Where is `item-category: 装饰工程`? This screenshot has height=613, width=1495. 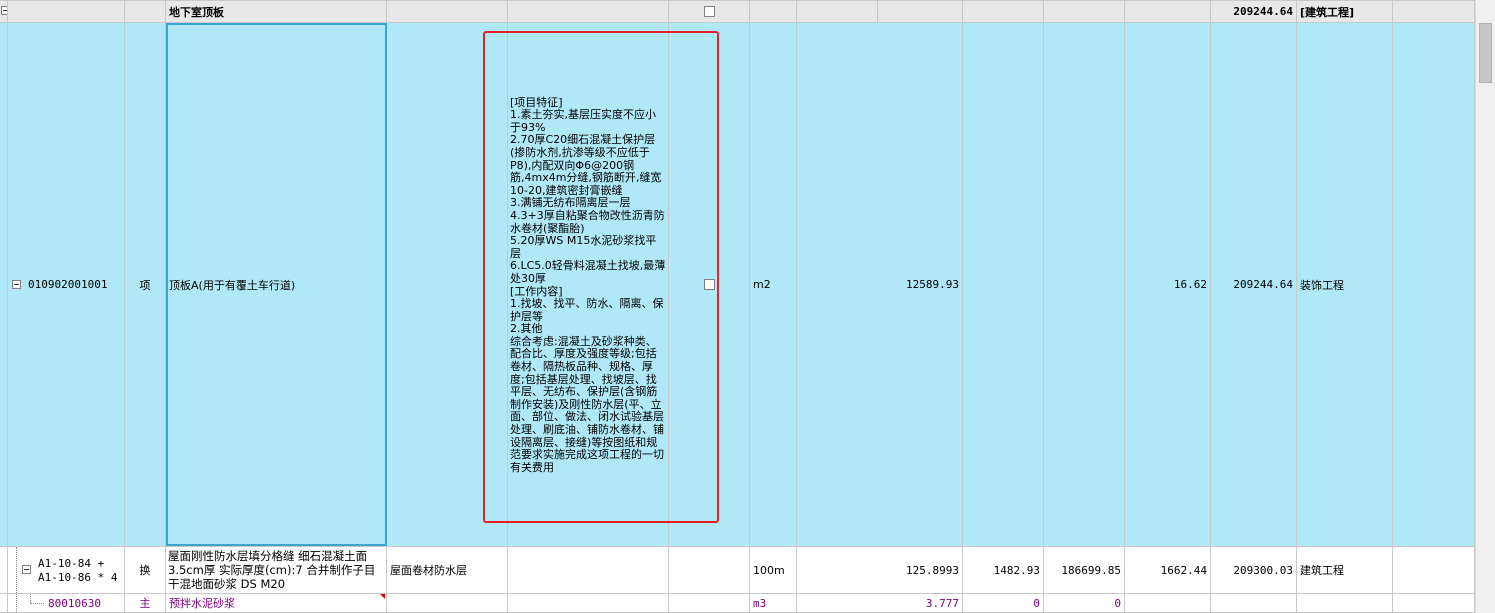 item-category: 装饰工程 is located at coordinates (1345, 285).